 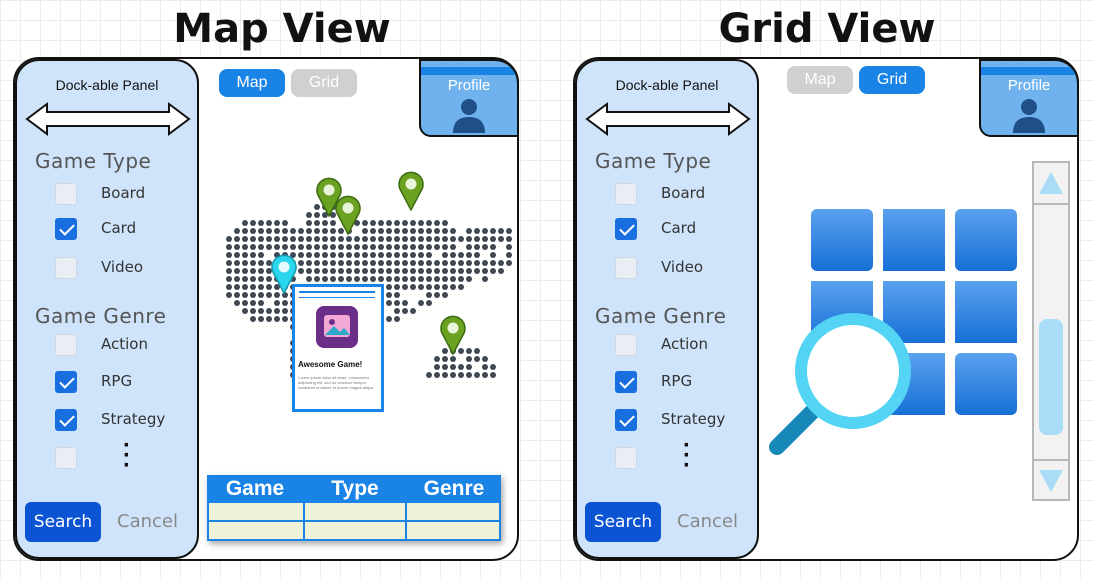 I want to click on column-header-genre: Genre, so click(x=454, y=488).